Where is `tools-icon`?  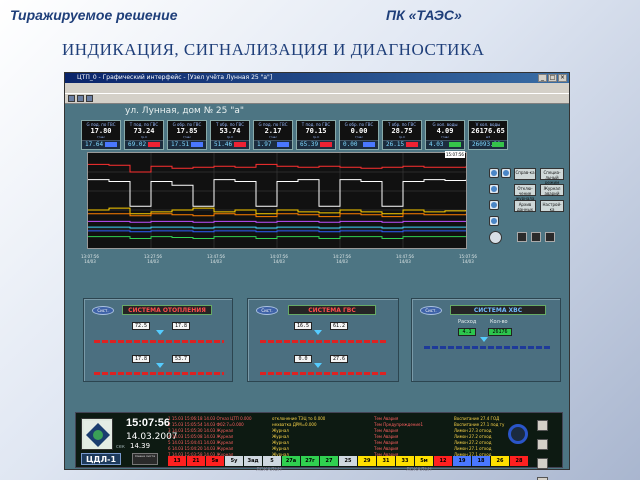 tools-icon is located at coordinates (542, 444).